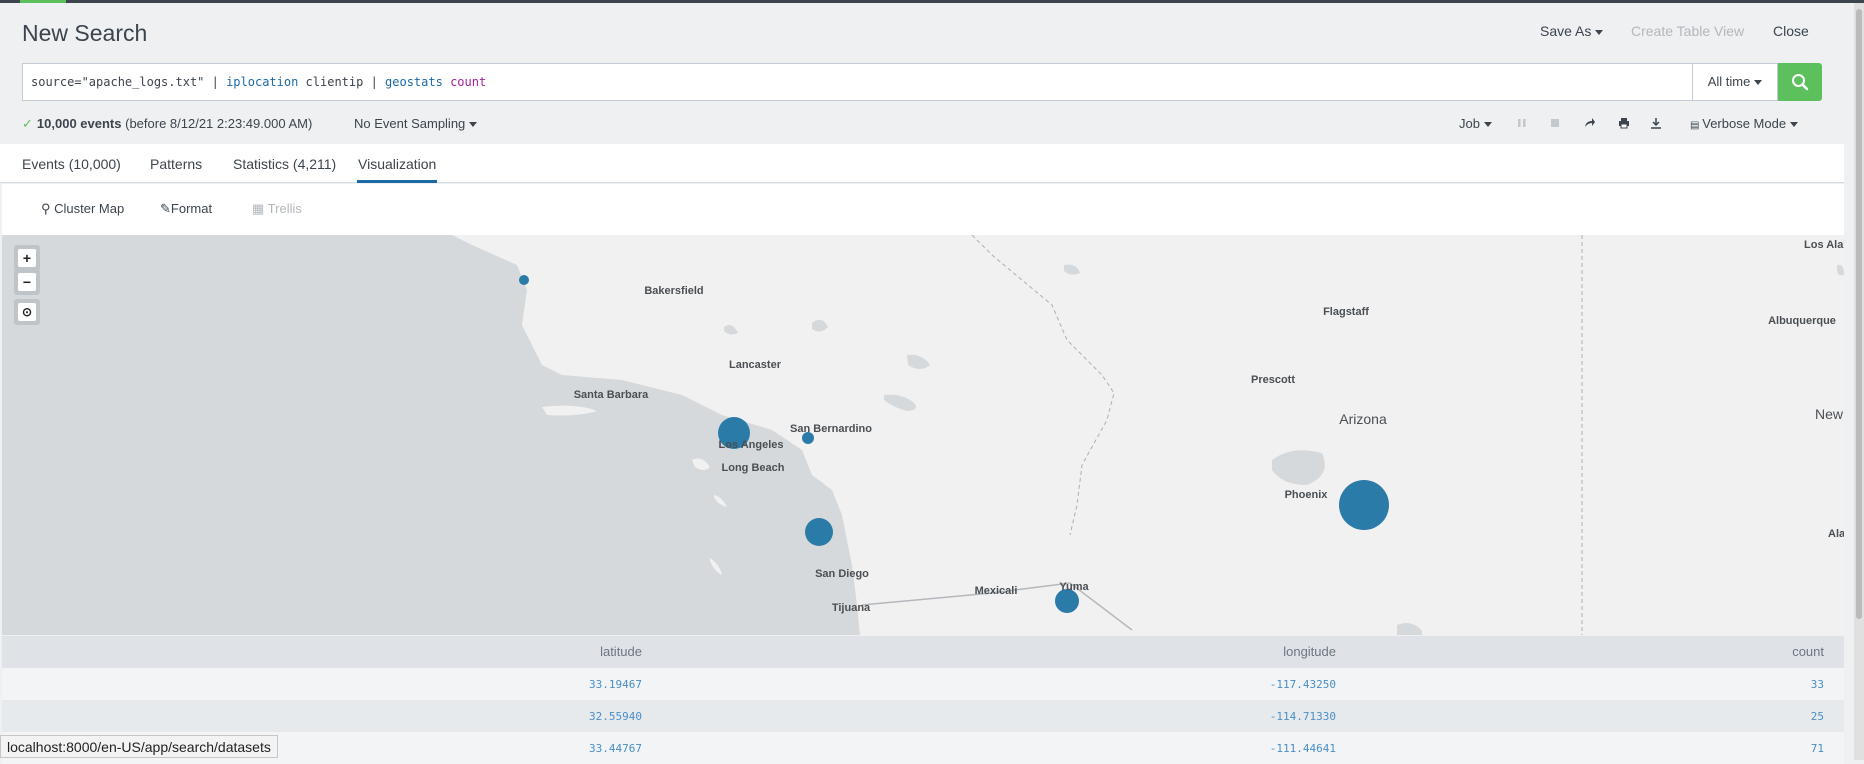 The image size is (1864, 764). What do you see at coordinates (1309, 651) in the screenshot?
I see `column-header-longitude: longitude` at bounding box center [1309, 651].